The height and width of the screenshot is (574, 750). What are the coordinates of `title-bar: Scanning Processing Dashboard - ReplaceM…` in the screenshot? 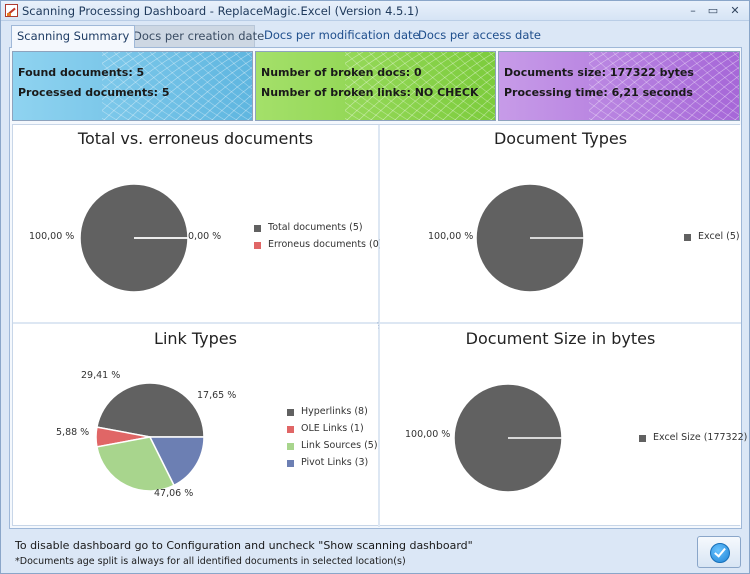 It's located at (375, 11).